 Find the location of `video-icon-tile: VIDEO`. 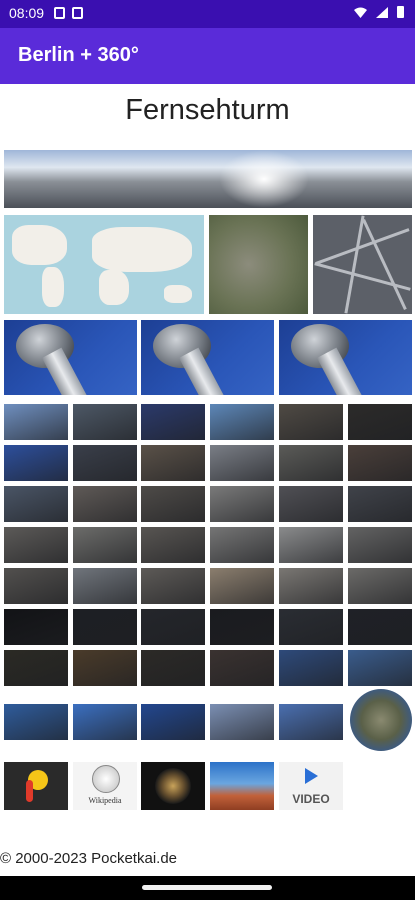

video-icon-tile: VIDEO is located at coordinates (311, 786).